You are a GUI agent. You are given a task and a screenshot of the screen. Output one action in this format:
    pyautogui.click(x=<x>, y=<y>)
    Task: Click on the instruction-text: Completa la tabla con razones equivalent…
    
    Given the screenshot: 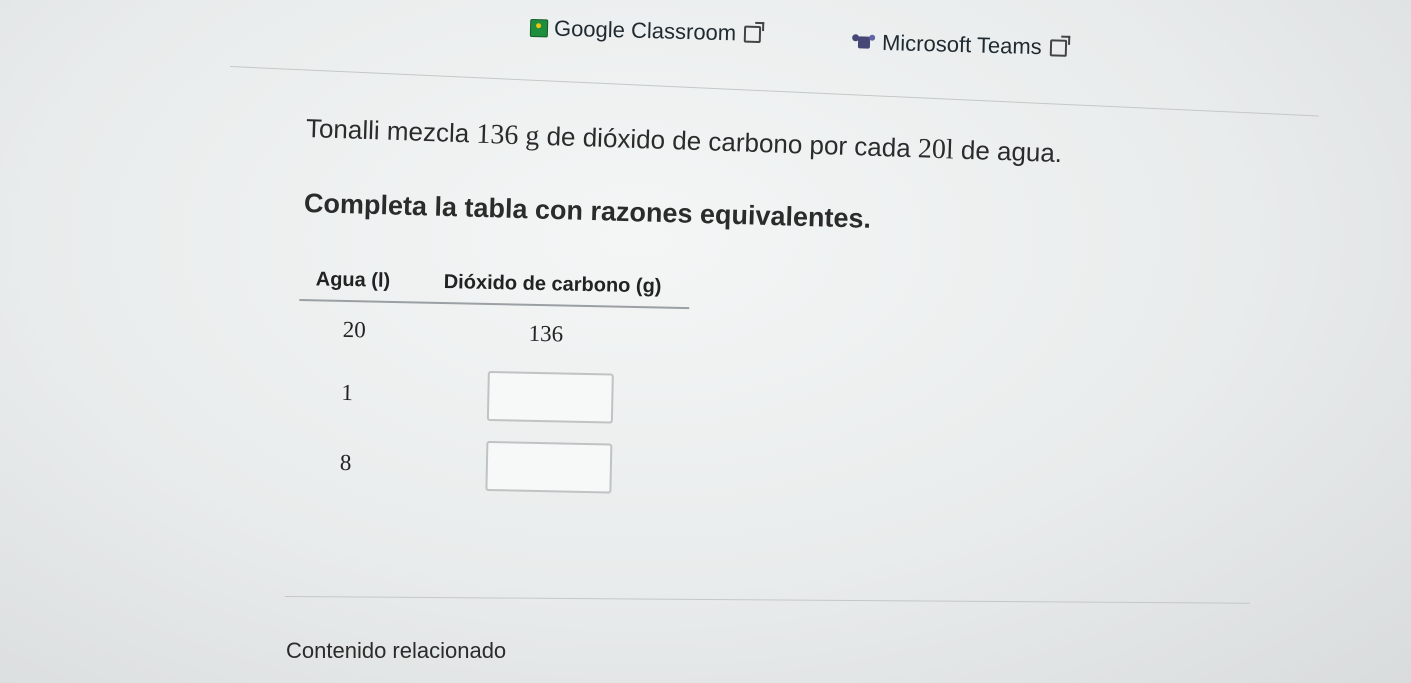 What is the action you would take?
    pyautogui.click(x=587, y=211)
    